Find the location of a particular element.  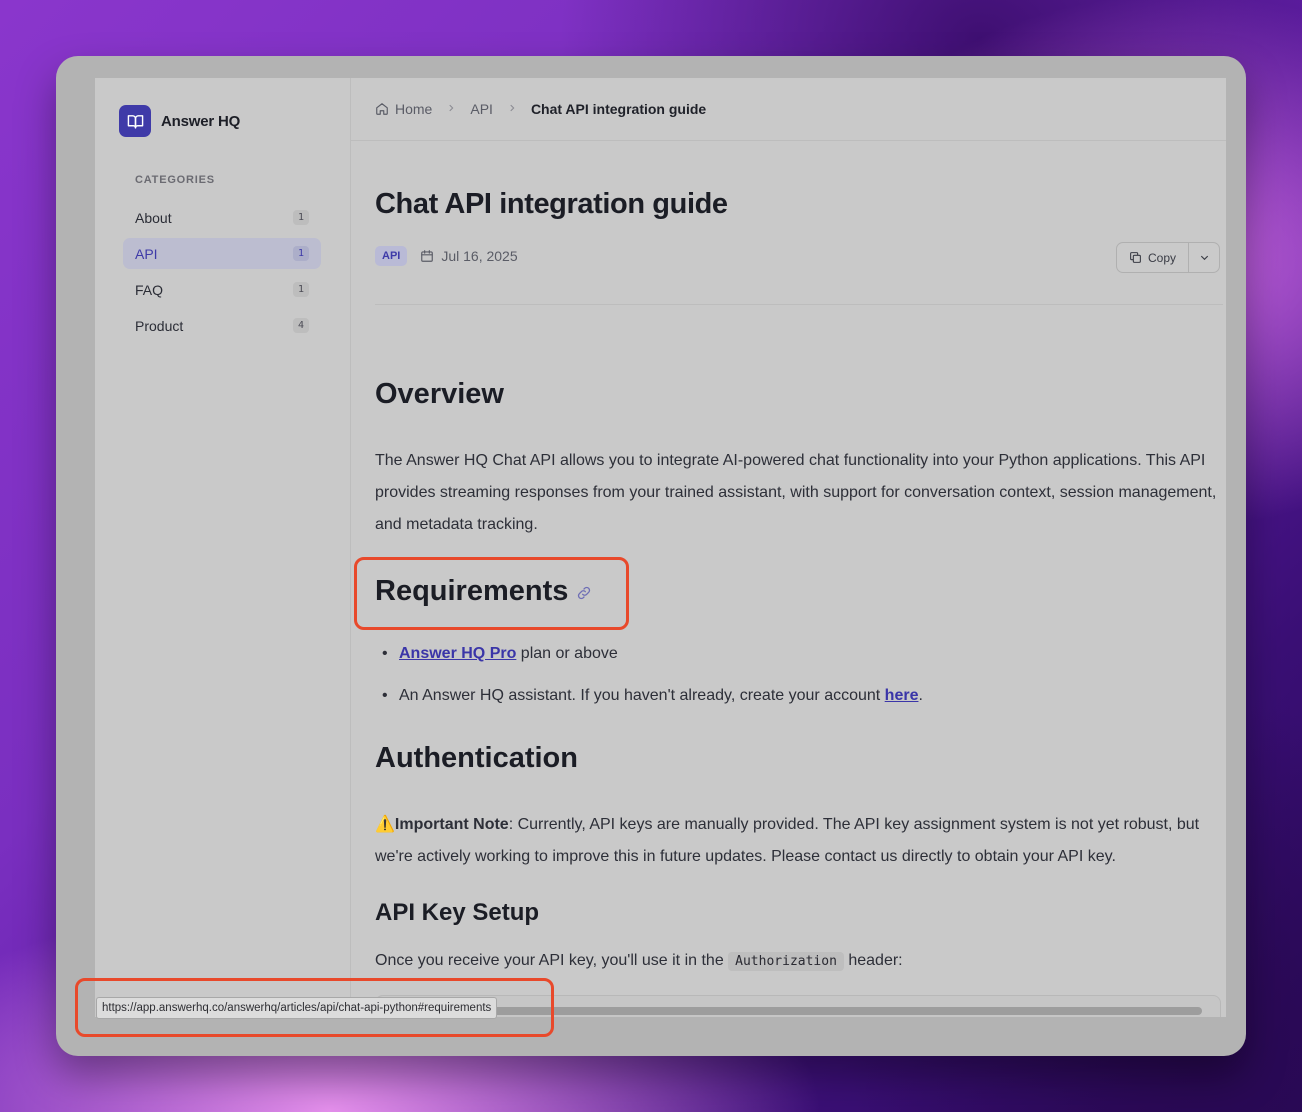

sidebar-item-faq: FAQ 1 is located at coordinates (222, 289).